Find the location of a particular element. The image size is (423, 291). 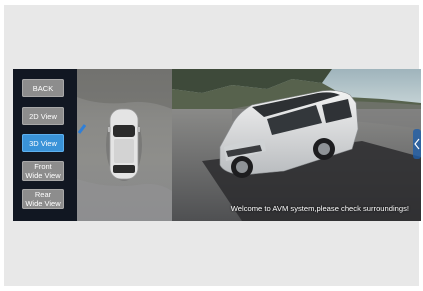

rear-wide-view-button-label: Rear Wide View is located at coordinates (42, 199).